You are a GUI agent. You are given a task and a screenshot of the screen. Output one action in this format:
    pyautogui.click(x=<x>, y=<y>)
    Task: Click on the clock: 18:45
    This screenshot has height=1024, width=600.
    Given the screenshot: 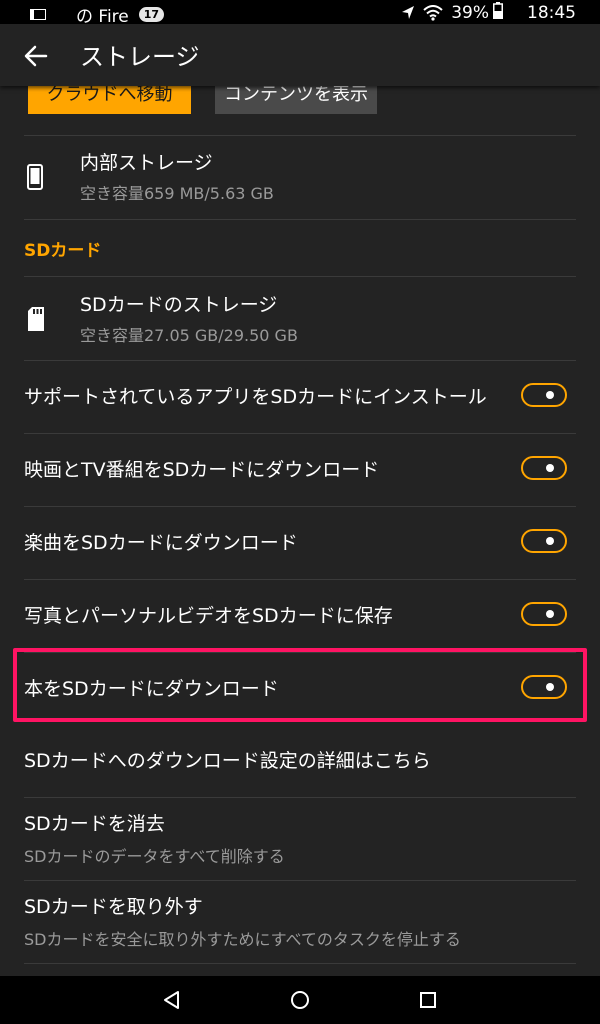 What is the action you would take?
    pyautogui.click(x=551, y=13)
    